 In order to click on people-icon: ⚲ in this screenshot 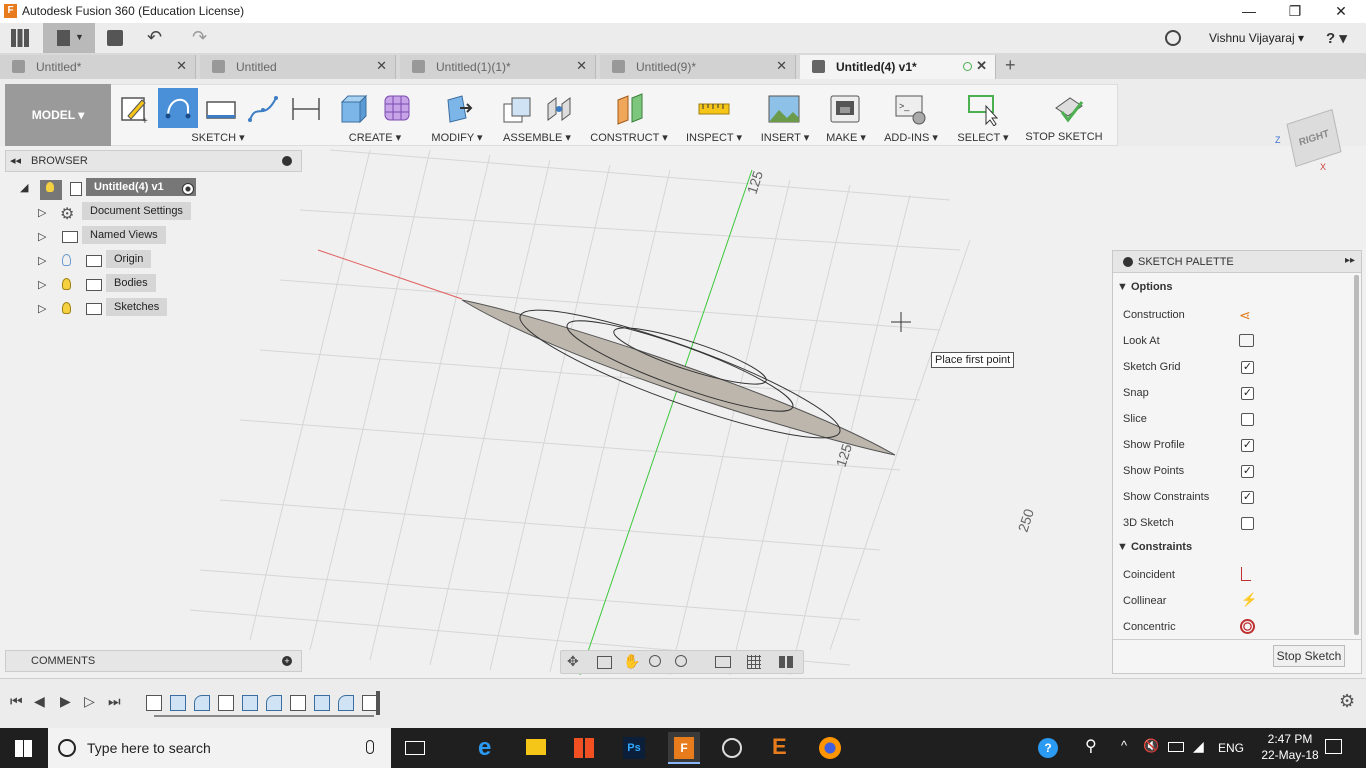, I will do `click(1091, 746)`.